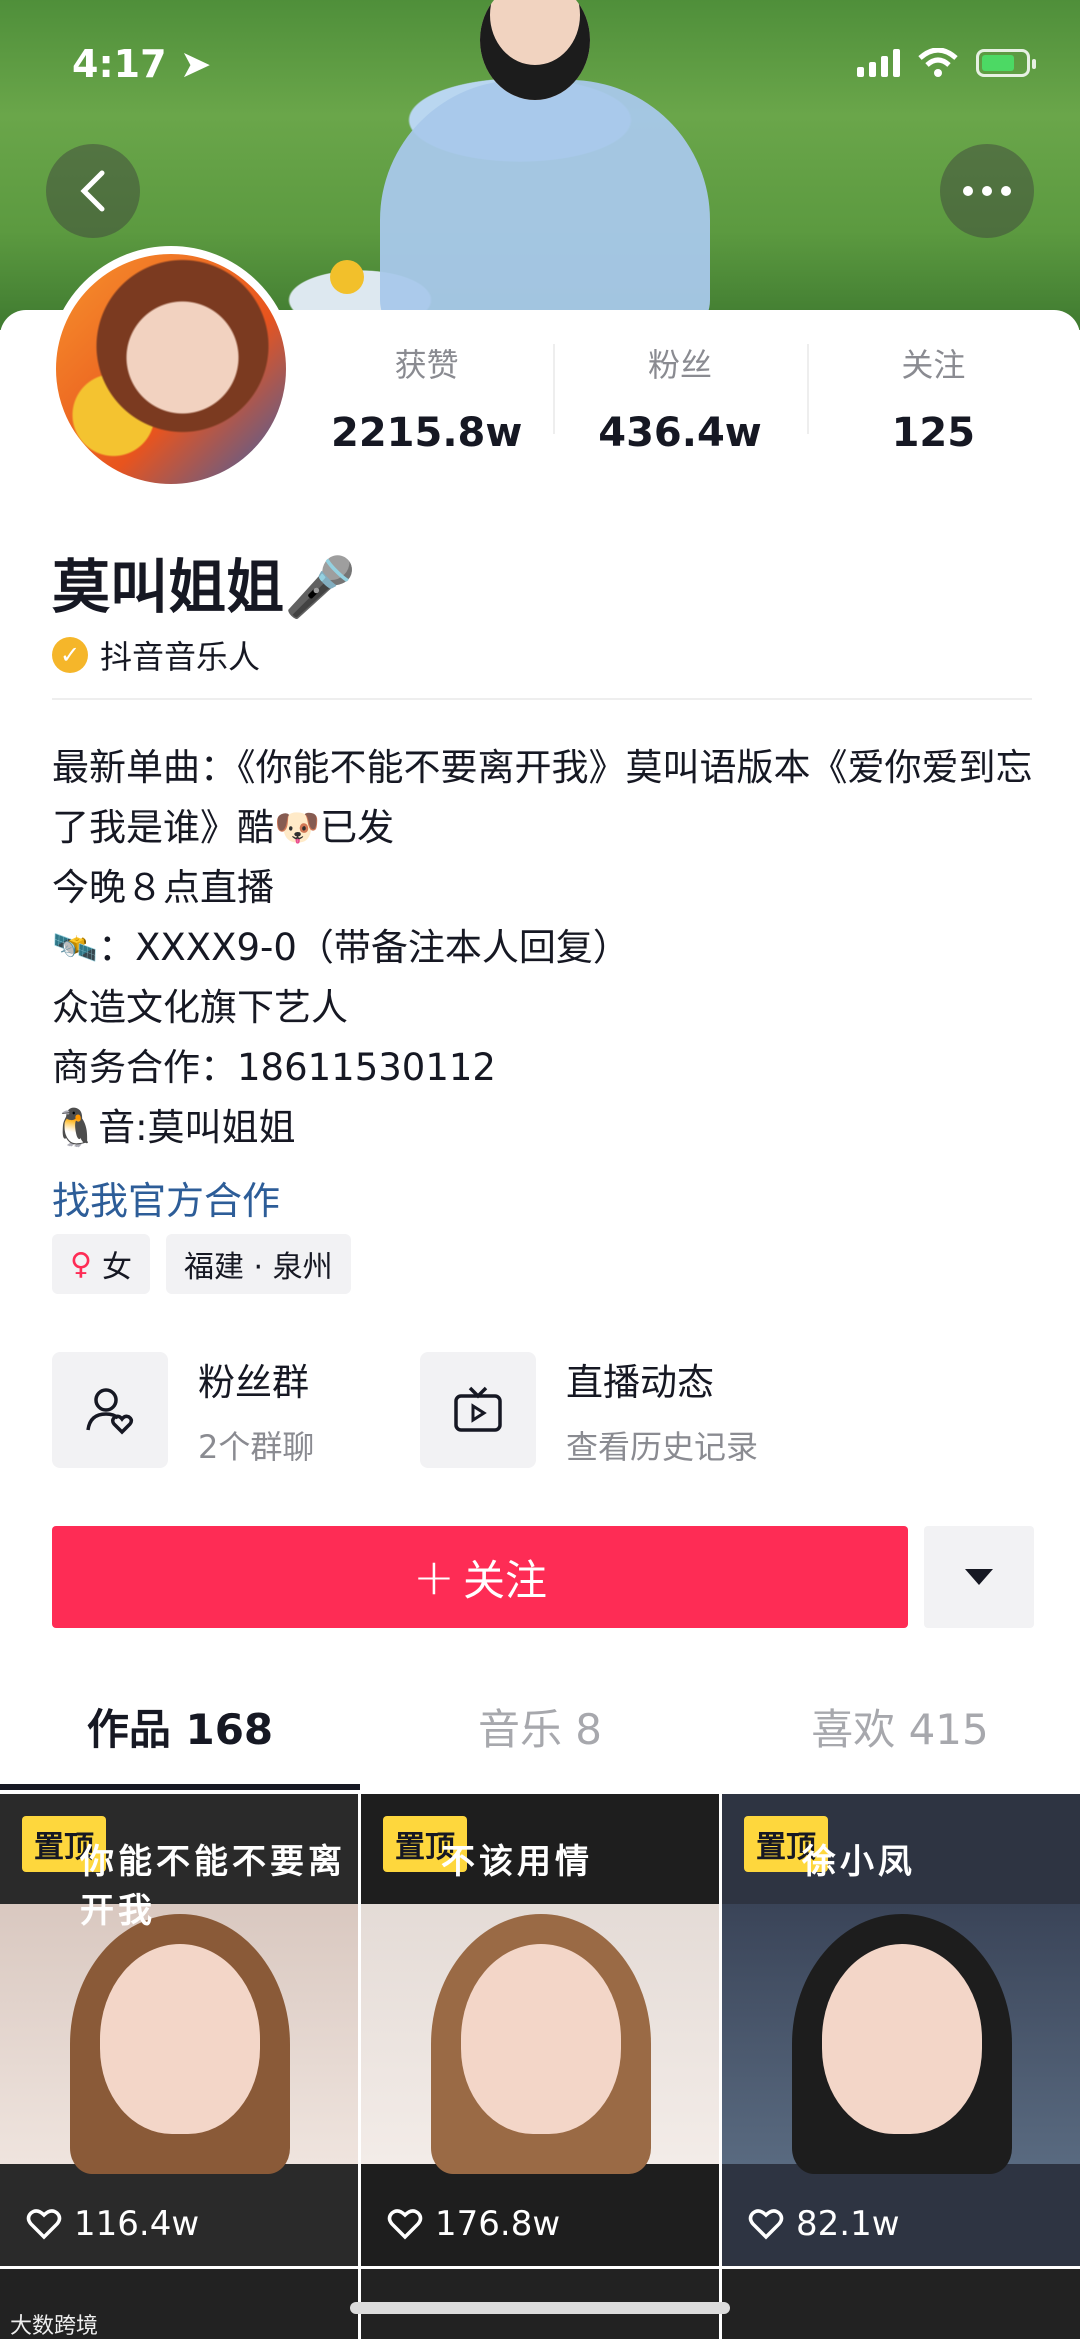 The width and height of the screenshot is (1080, 2339). Describe the element at coordinates (274, 1067) in the screenshot. I see `bio-line: 商务合作：18611530112` at that location.